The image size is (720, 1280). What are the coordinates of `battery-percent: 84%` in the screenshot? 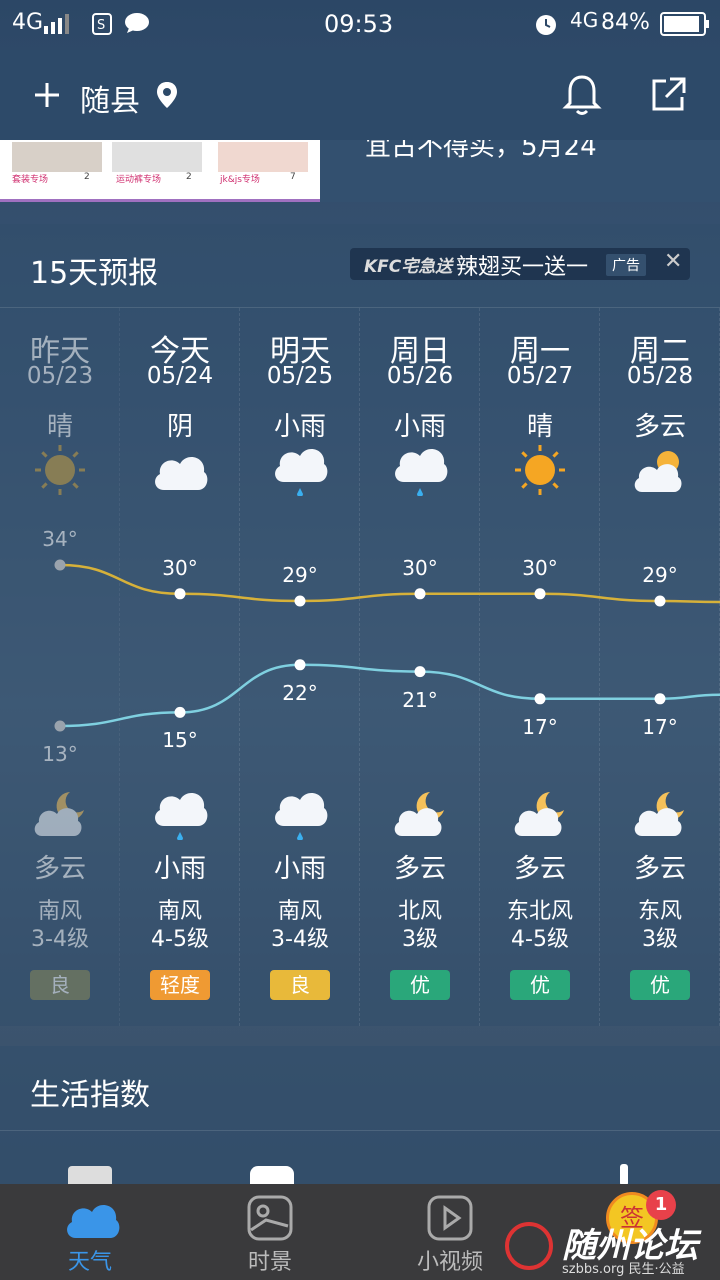 It's located at (625, 22).